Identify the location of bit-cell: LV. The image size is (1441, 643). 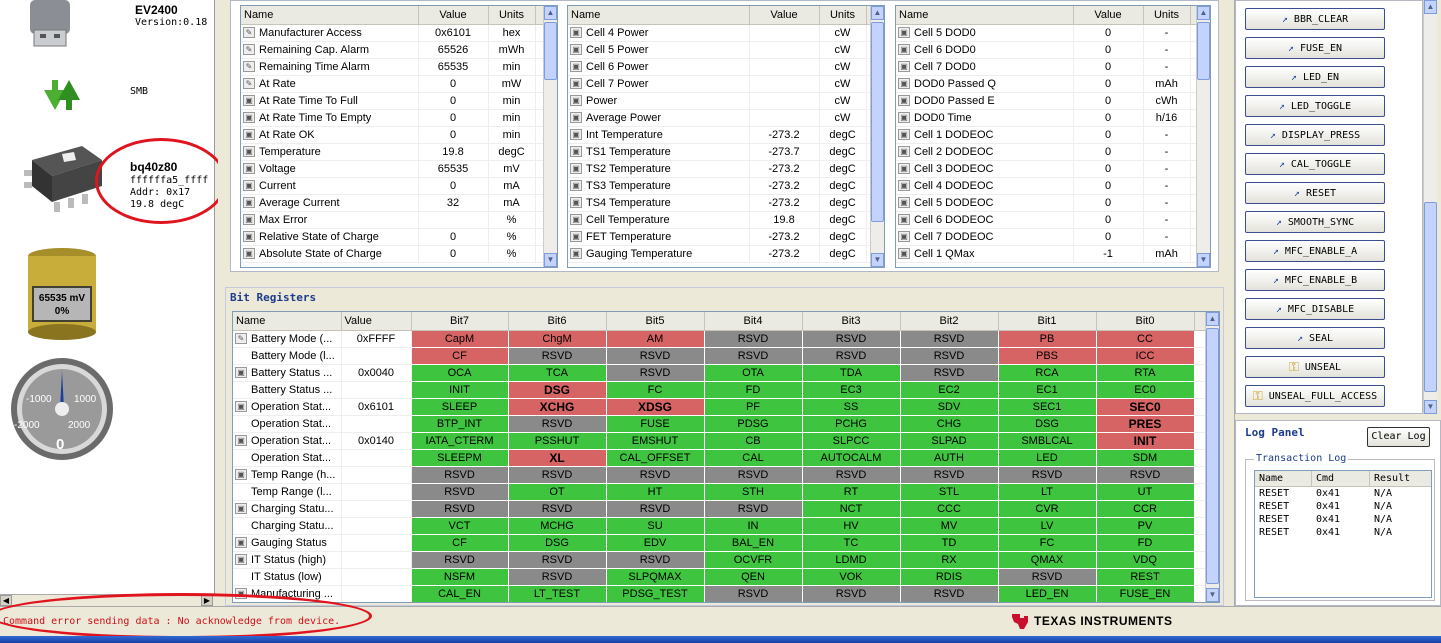
(1047, 525).